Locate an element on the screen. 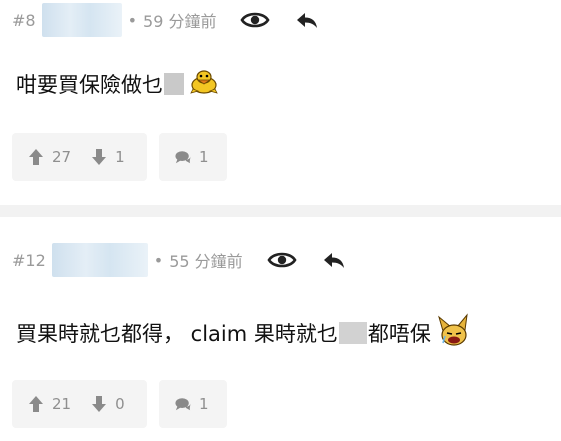  post-text: 咁要買保險做乜 is located at coordinates (89, 85).